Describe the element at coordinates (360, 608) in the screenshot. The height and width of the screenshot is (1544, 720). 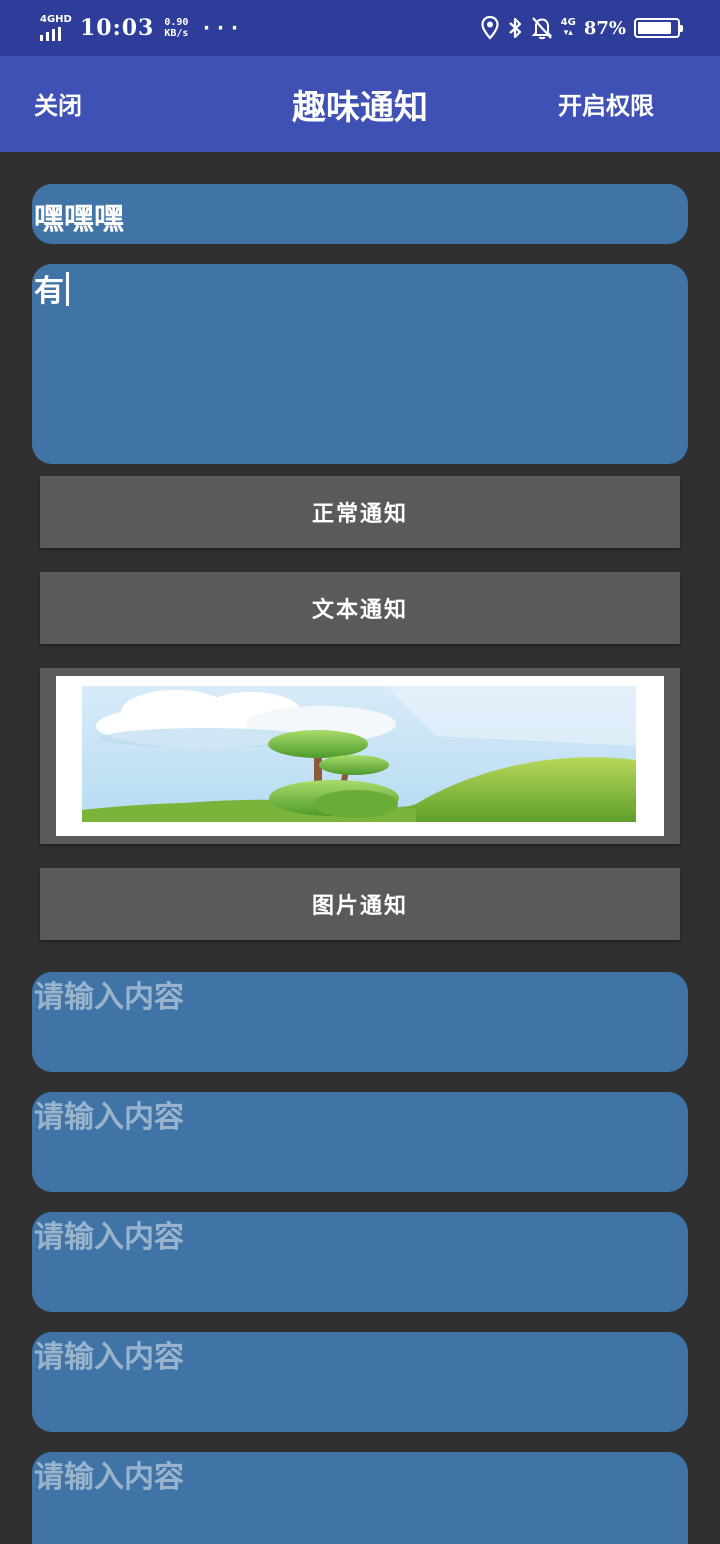
I see `text-notification-button: 文本通知` at that location.